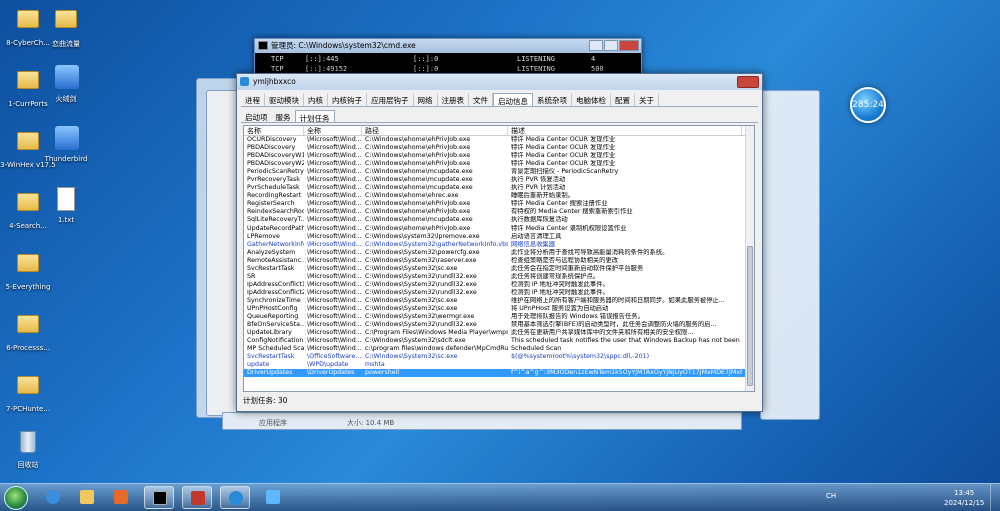  I want to click on table-cell: \DriverUpdates, so click(331, 373).